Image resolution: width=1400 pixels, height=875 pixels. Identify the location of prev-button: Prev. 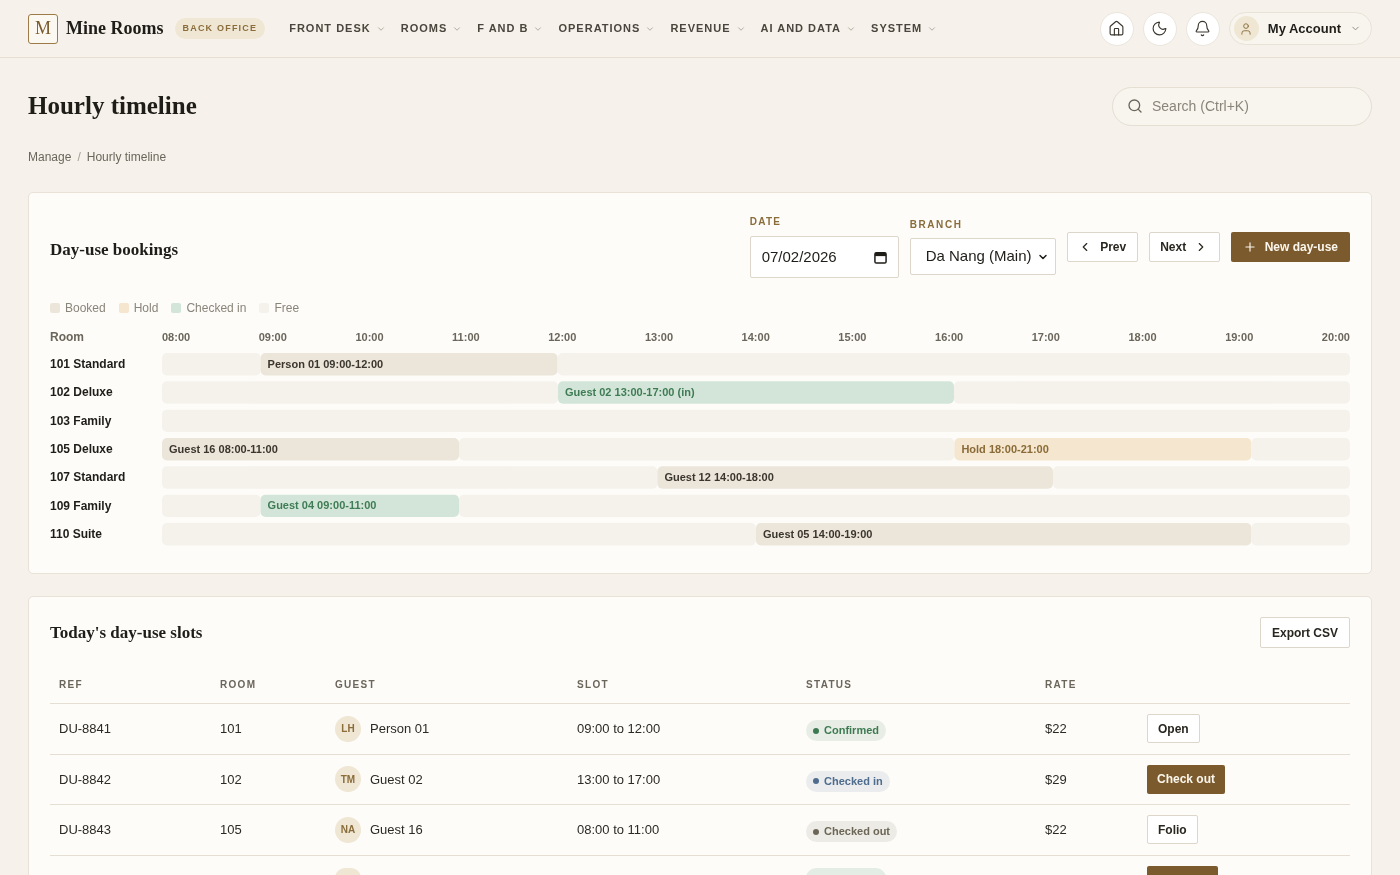
(1102, 247).